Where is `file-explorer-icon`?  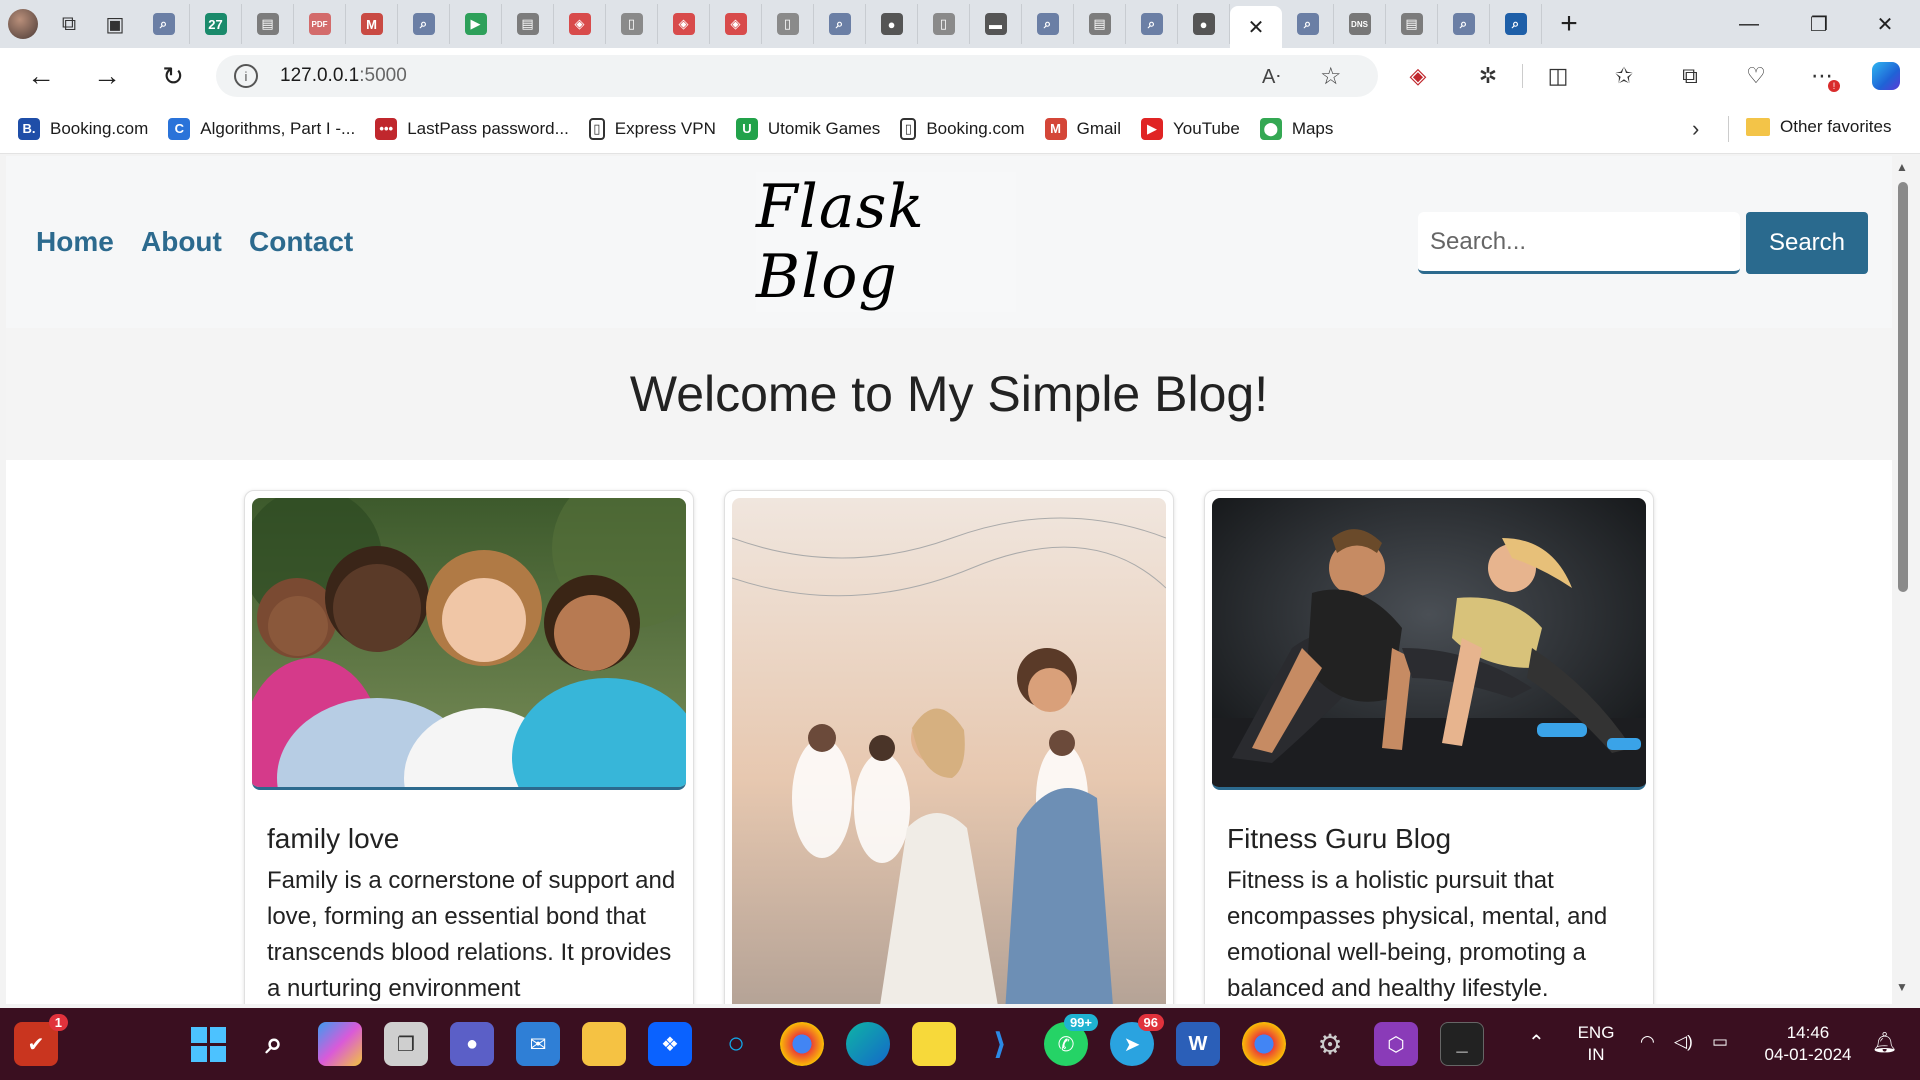 file-explorer-icon is located at coordinates (604, 1044).